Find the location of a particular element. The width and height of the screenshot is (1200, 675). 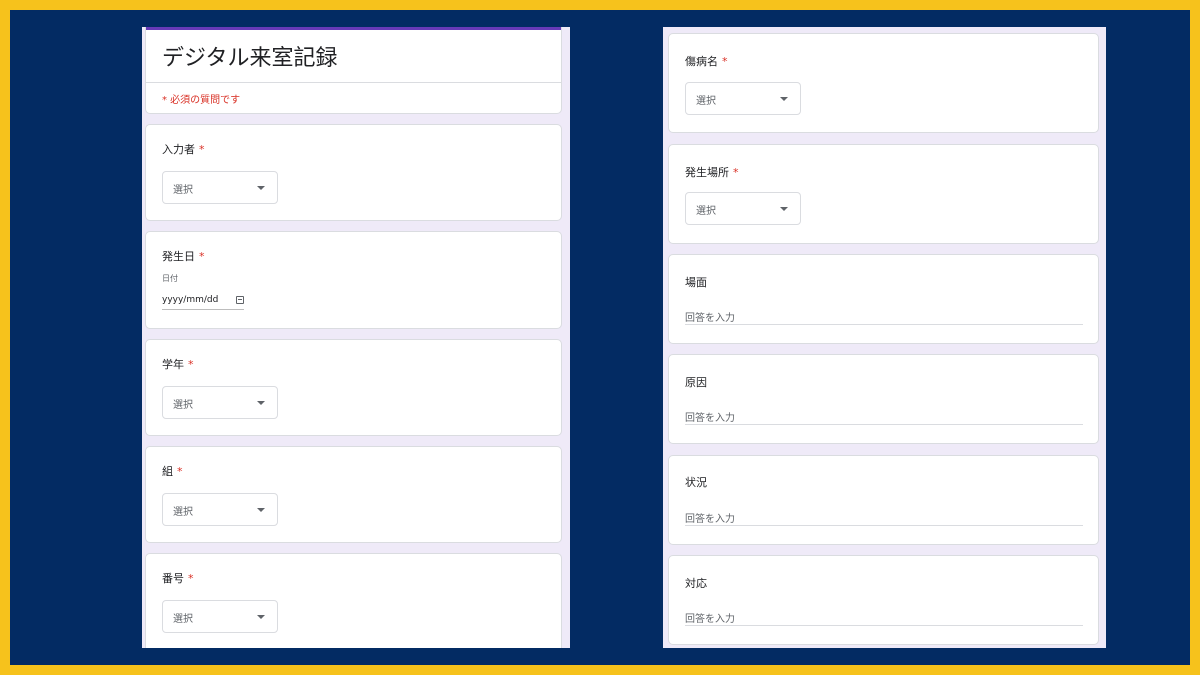

question-card-class: 組 * 選択 is located at coordinates (353, 494).